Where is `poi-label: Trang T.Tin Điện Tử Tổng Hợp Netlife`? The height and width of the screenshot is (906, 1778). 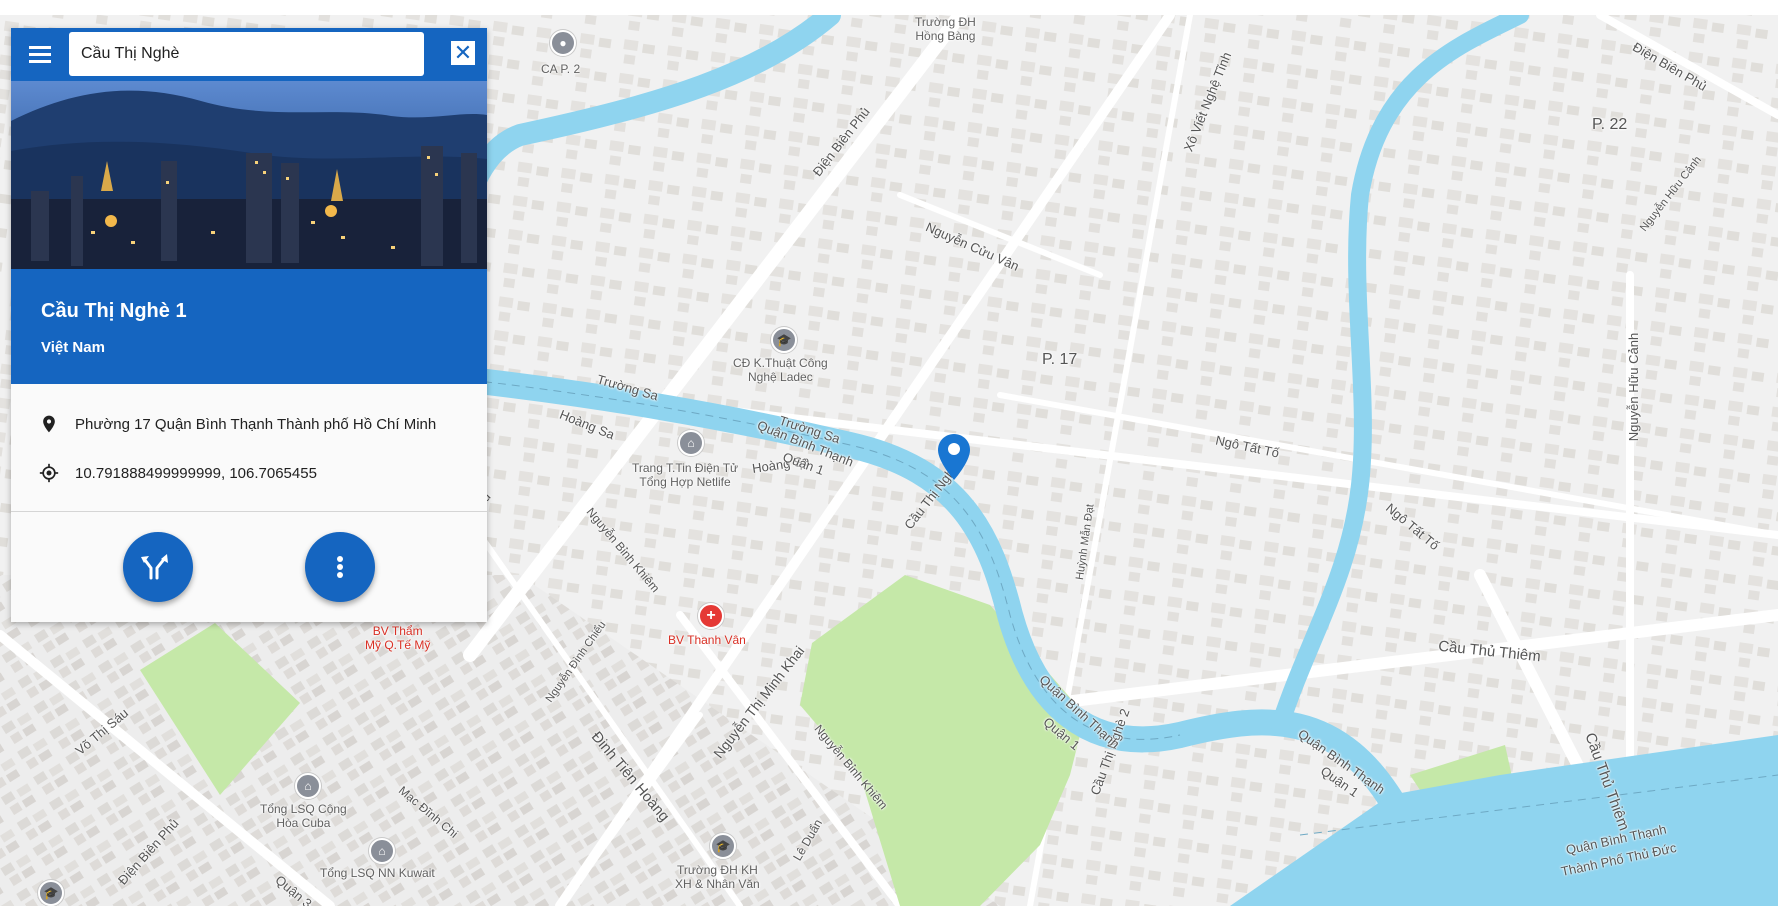
poi-label: Trang T.Tin Điện Tử Tổng Hợp Netlife is located at coordinates (685, 475).